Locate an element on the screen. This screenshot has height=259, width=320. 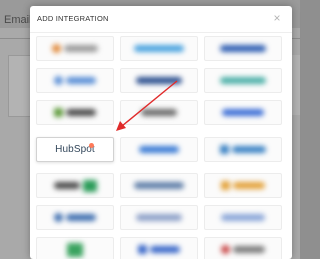
hubspot-logo: HubSpo t is located at coordinates (75, 149).